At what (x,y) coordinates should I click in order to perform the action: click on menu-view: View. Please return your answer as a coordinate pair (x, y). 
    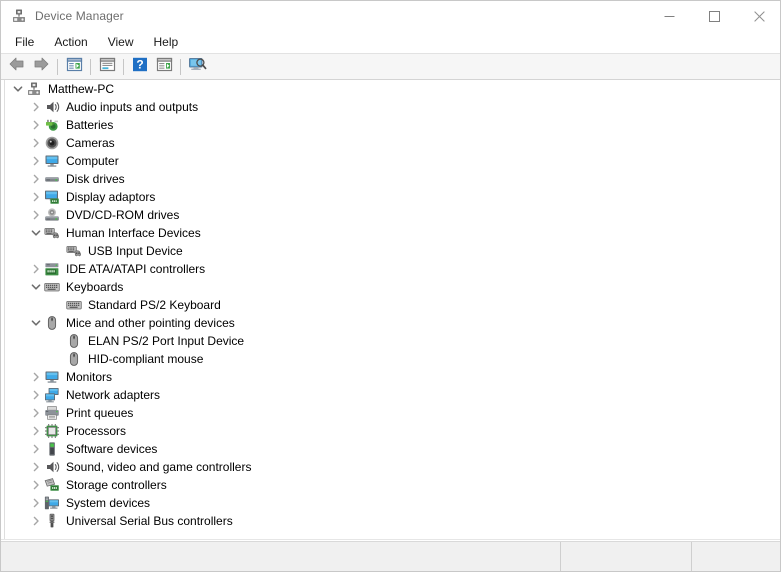
    Looking at the image, I should click on (121, 42).